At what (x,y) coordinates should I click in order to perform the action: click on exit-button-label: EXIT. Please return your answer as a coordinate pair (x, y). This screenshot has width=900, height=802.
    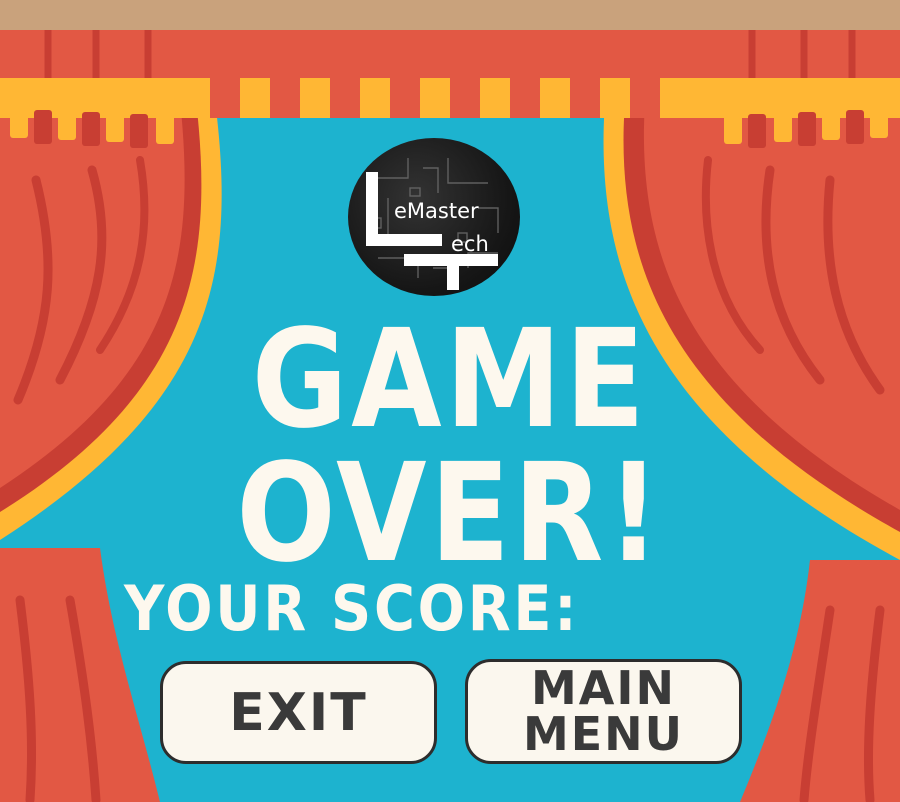
    Looking at the image, I should click on (298, 712).